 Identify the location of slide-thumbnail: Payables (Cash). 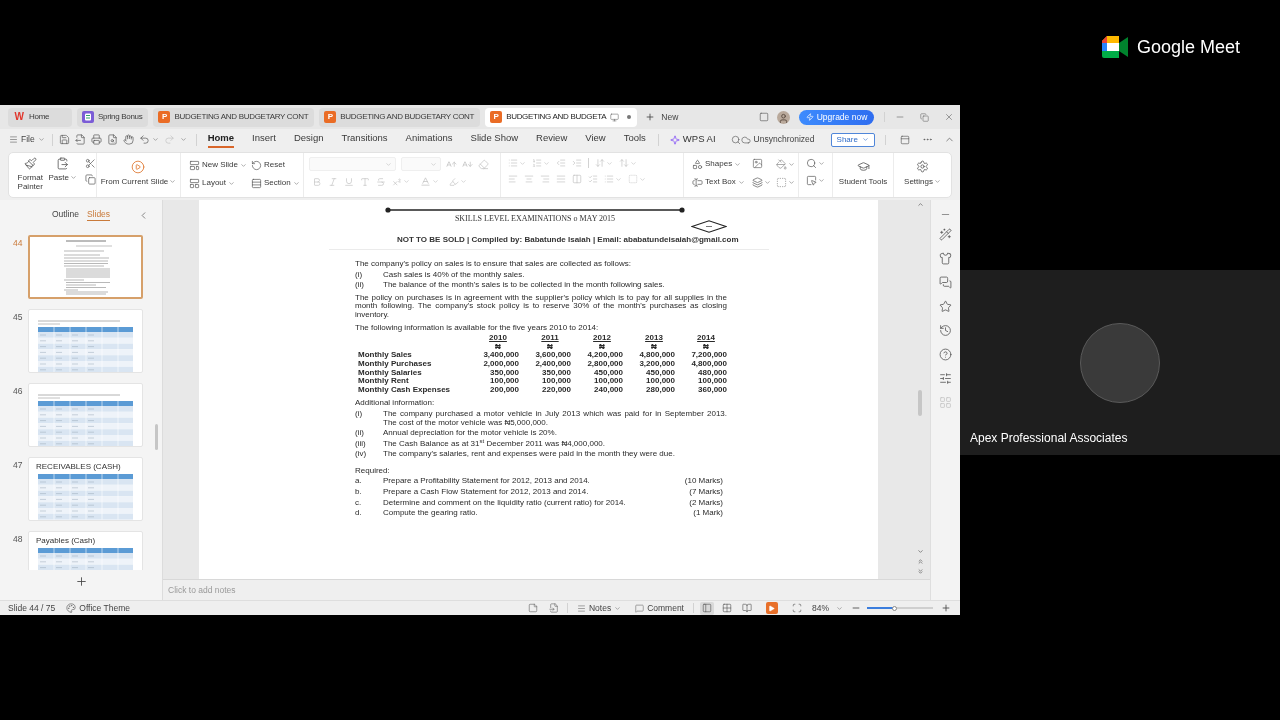
(85, 550).